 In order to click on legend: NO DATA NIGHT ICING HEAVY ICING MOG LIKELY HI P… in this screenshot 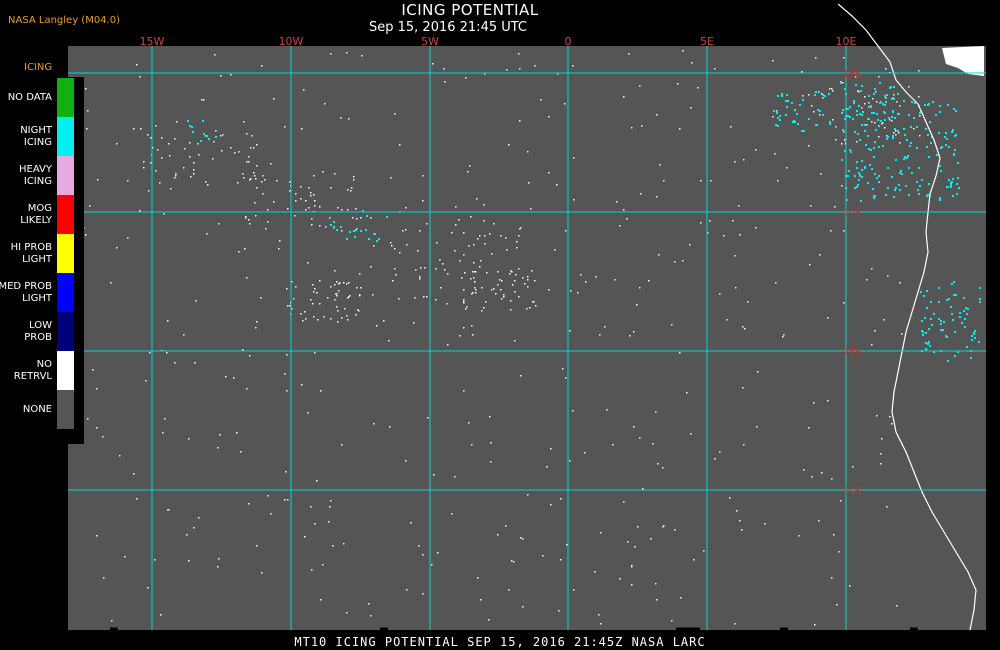, I will do `click(42, 260)`.